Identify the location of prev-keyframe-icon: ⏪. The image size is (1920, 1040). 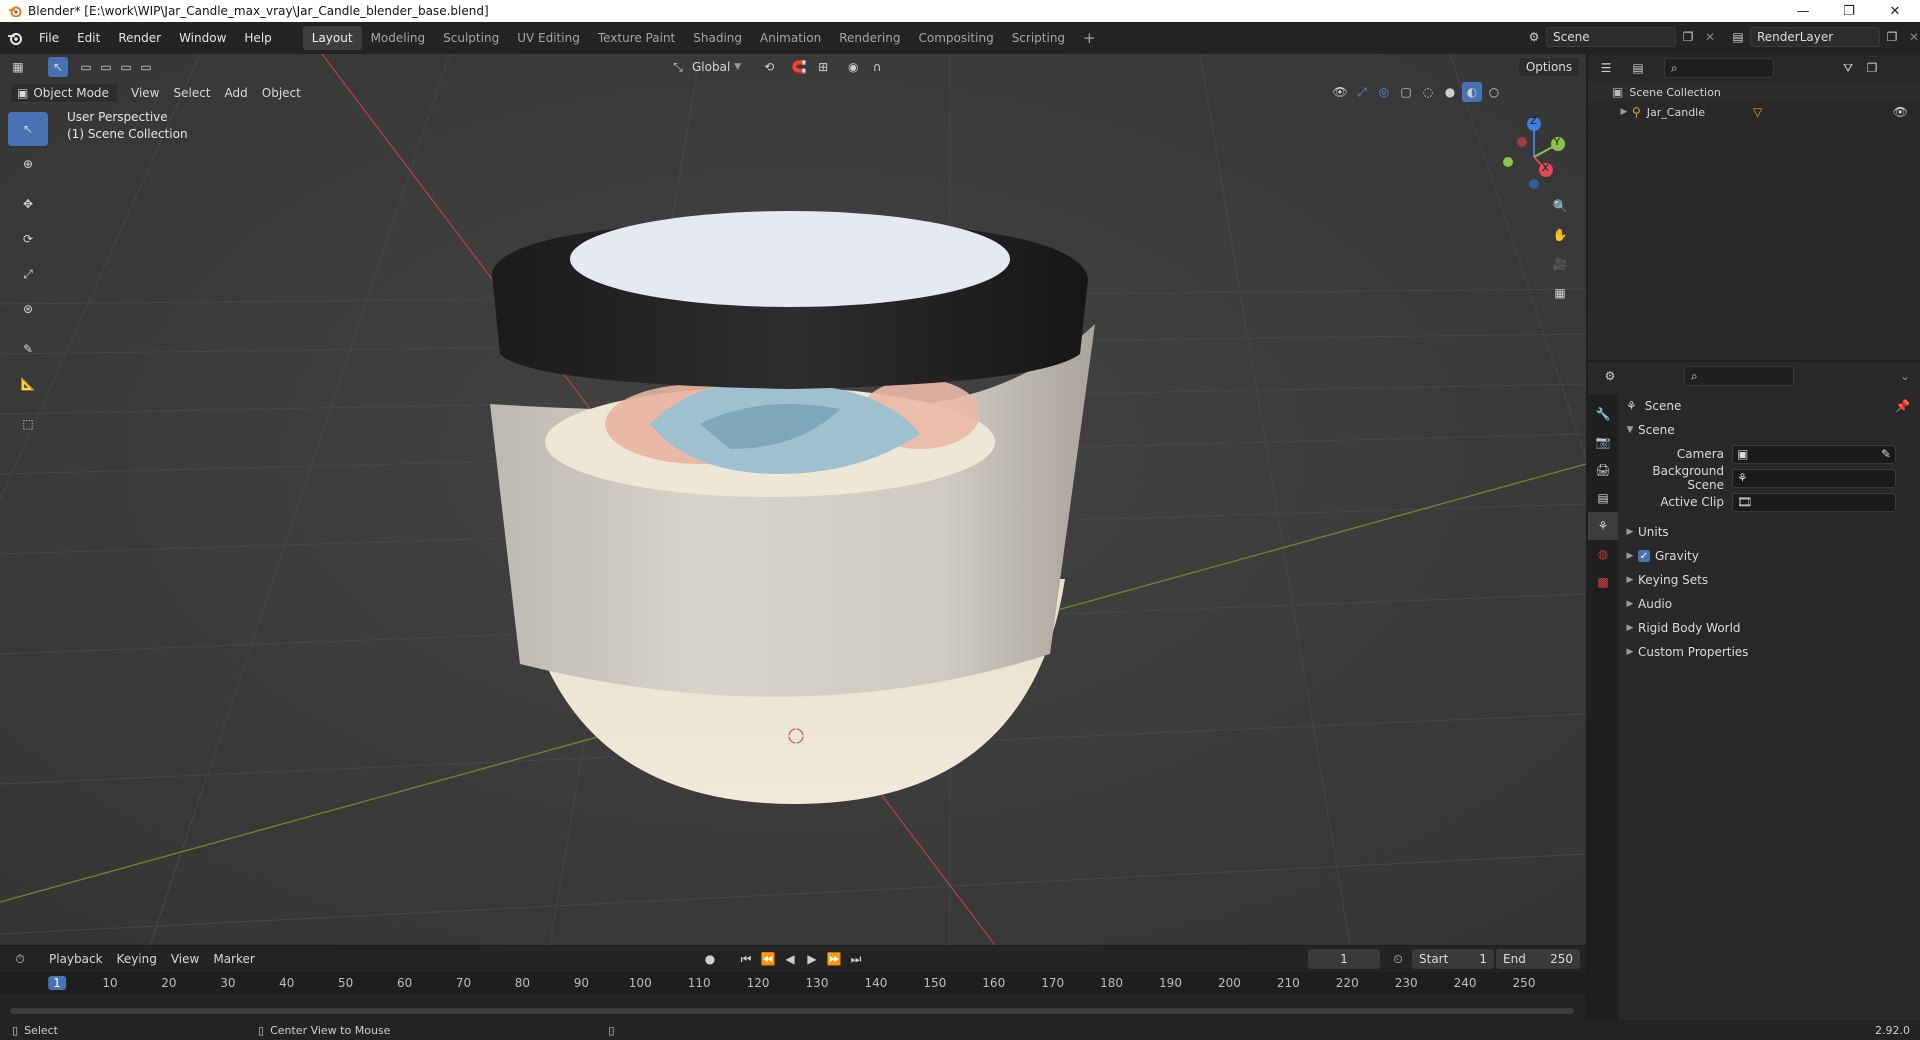
(768, 959).